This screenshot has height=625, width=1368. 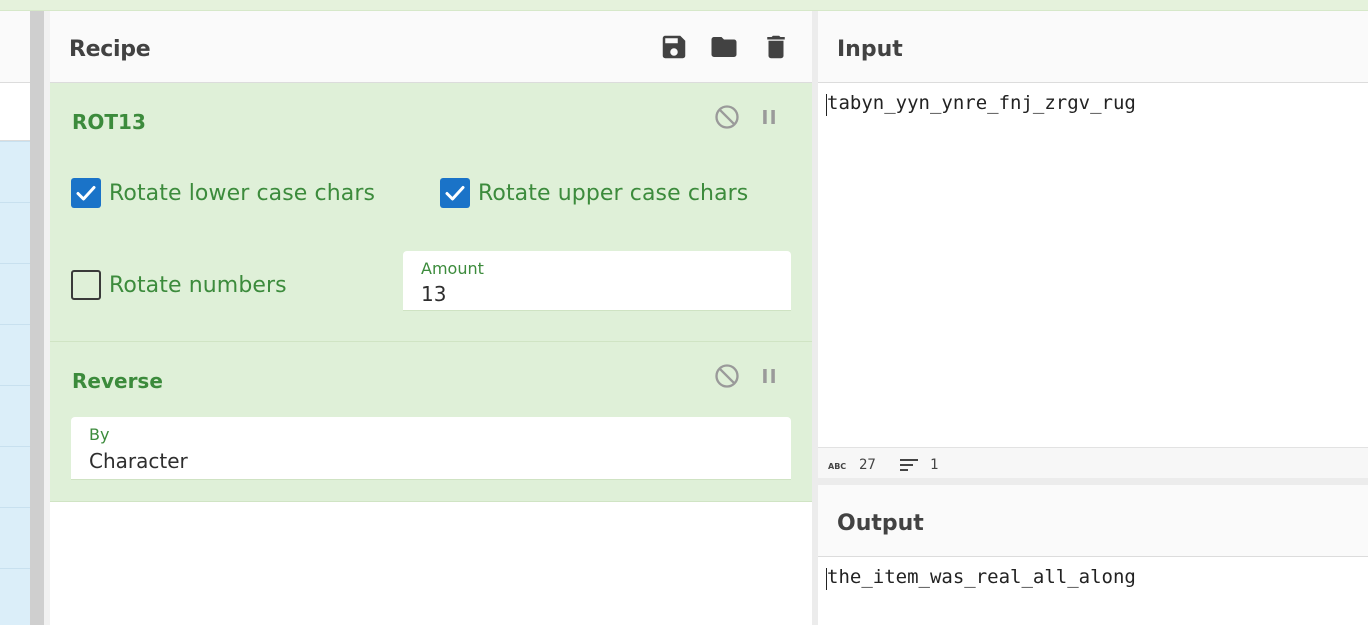 What do you see at coordinates (776, 47) in the screenshot?
I see `trash-icon` at bounding box center [776, 47].